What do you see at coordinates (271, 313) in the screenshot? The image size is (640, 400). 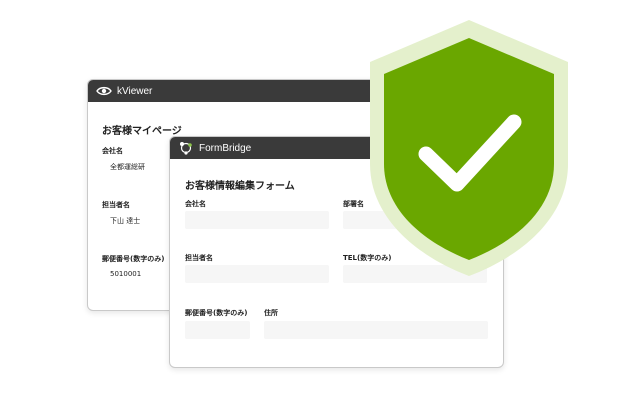 I see `address-label: 住所` at bounding box center [271, 313].